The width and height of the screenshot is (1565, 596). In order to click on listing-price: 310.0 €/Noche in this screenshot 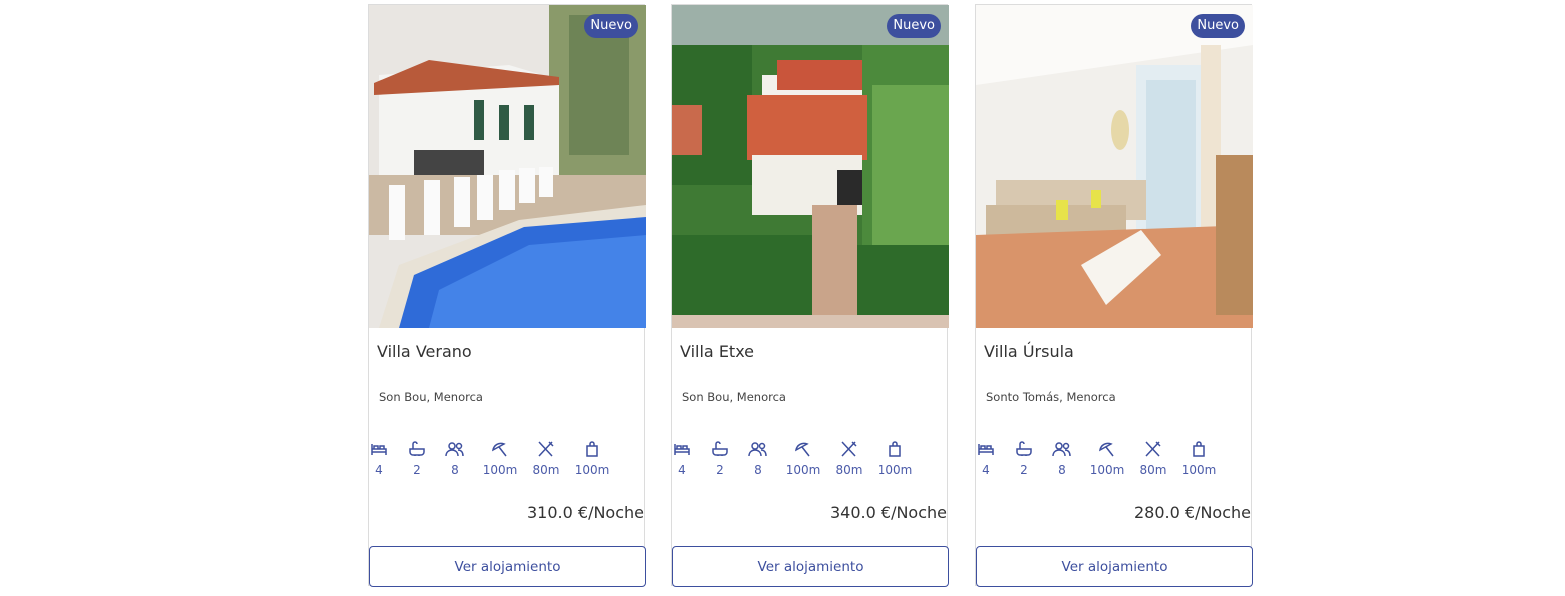, I will do `click(585, 512)`.